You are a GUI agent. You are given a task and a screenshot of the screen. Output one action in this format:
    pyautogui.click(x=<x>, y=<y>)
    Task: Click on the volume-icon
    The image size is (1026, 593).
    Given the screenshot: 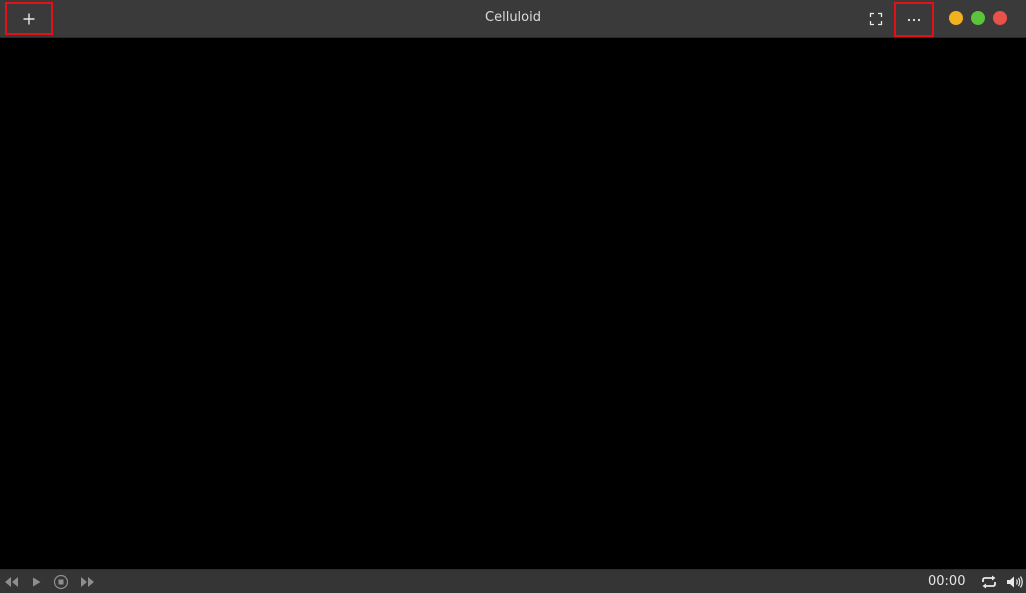 What is the action you would take?
    pyautogui.click(x=1015, y=582)
    